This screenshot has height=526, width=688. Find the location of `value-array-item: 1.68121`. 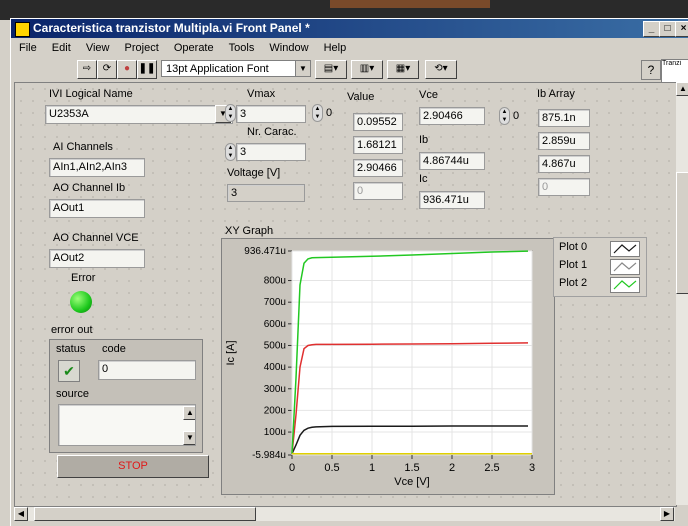

value-array-item: 1.68121 is located at coordinates (378, 145).